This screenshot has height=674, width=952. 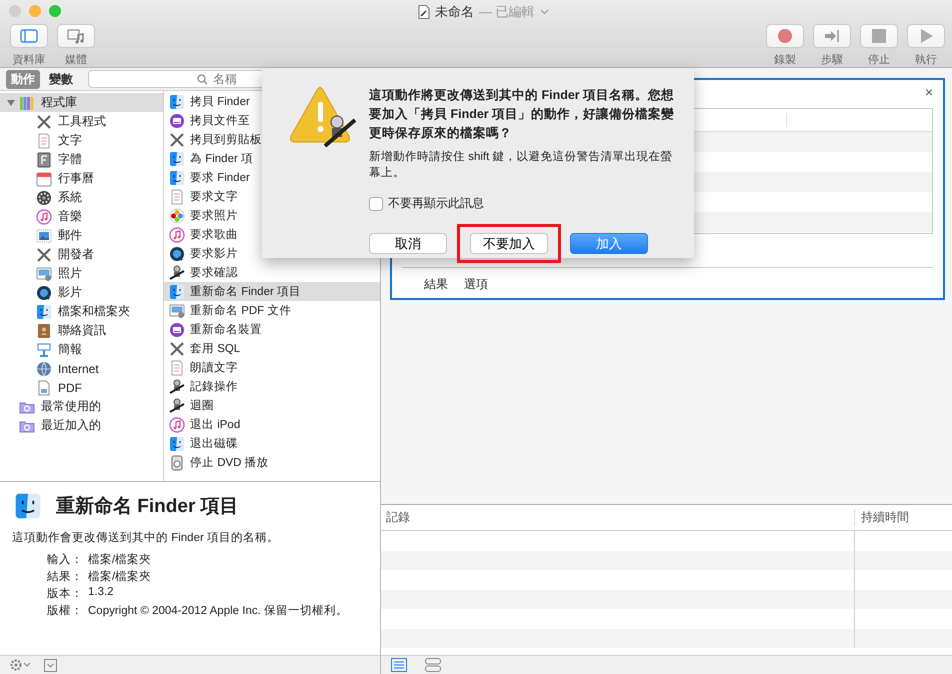 I want to click on checkbox-label: 不要再顯示此訊息, so click(x=436, y=203).